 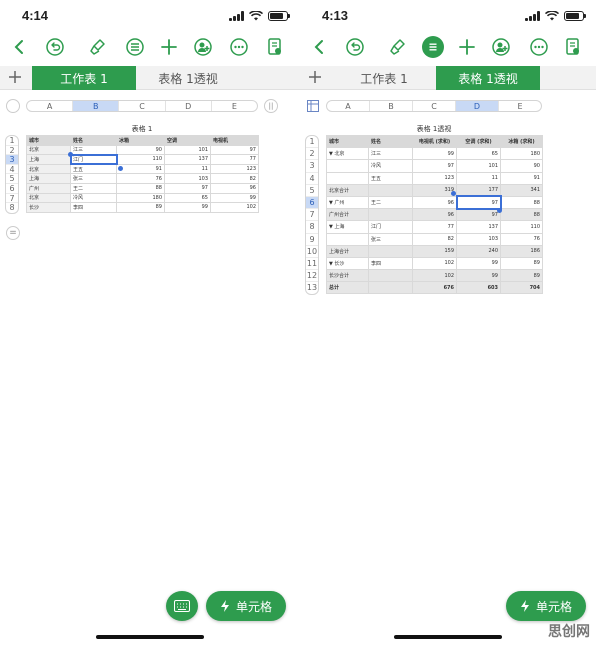 I want to click on table-cell: 长沙, so click(x=48, y=207).